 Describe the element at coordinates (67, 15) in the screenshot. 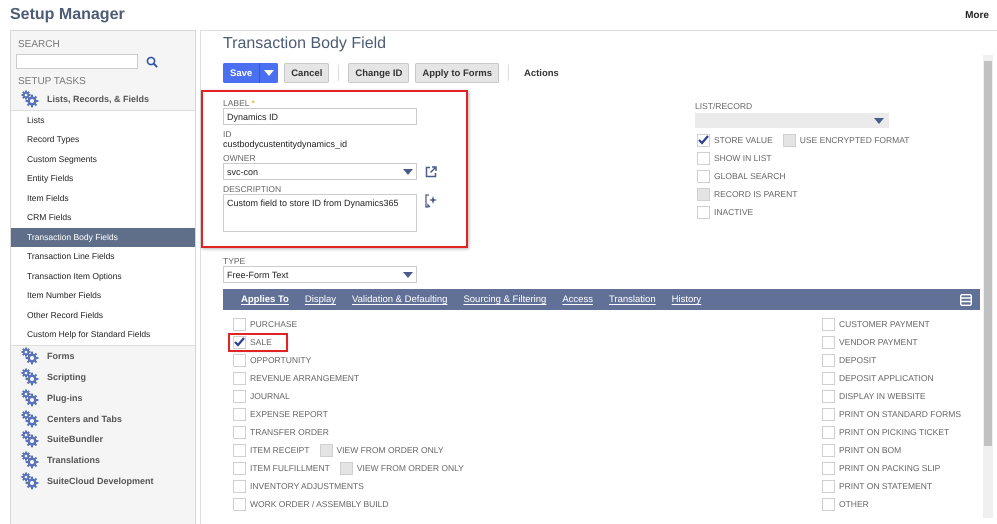

I see `page-title: Setup Manager` at that location.